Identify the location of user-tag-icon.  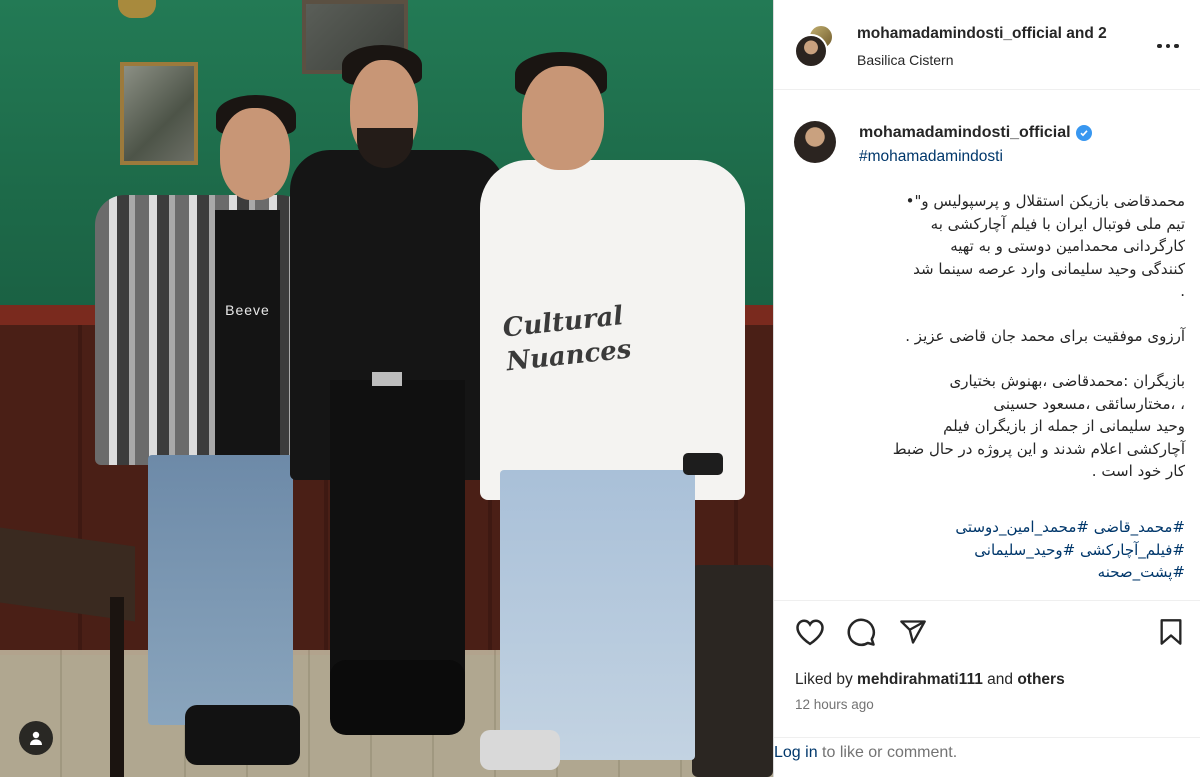
(36, 738).